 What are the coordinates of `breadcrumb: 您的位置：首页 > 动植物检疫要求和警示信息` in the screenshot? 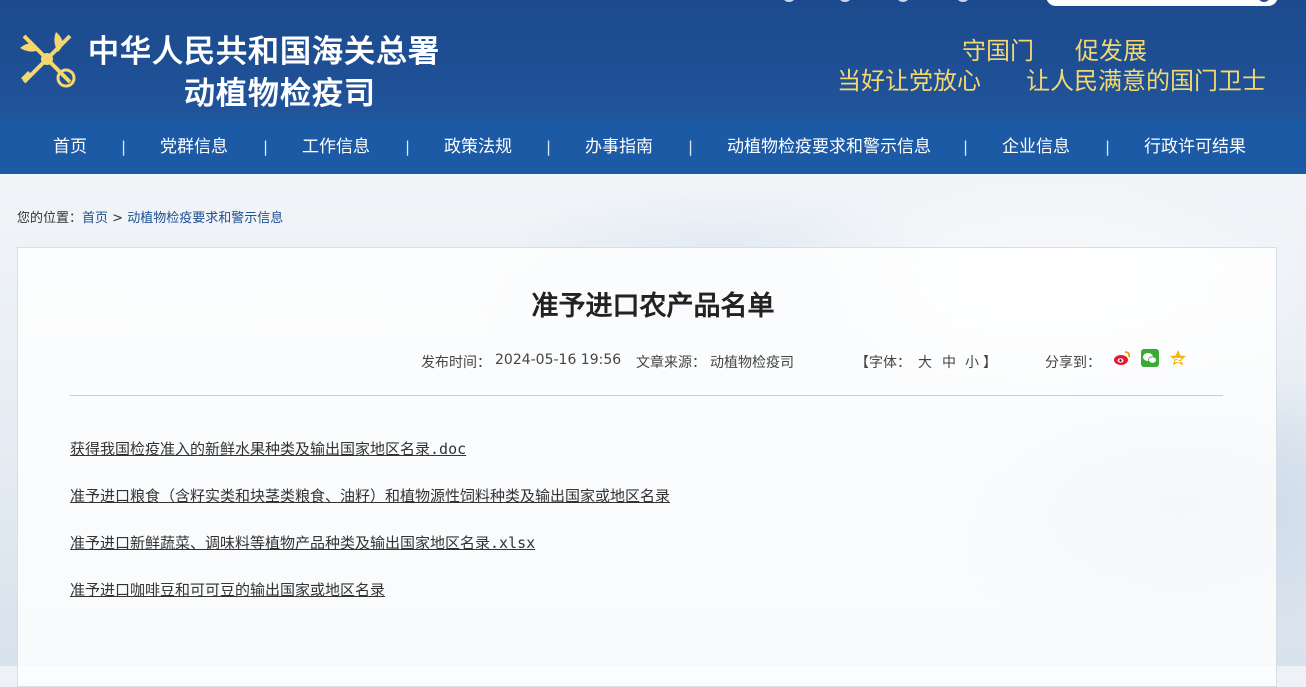 It's located at (150, 216).